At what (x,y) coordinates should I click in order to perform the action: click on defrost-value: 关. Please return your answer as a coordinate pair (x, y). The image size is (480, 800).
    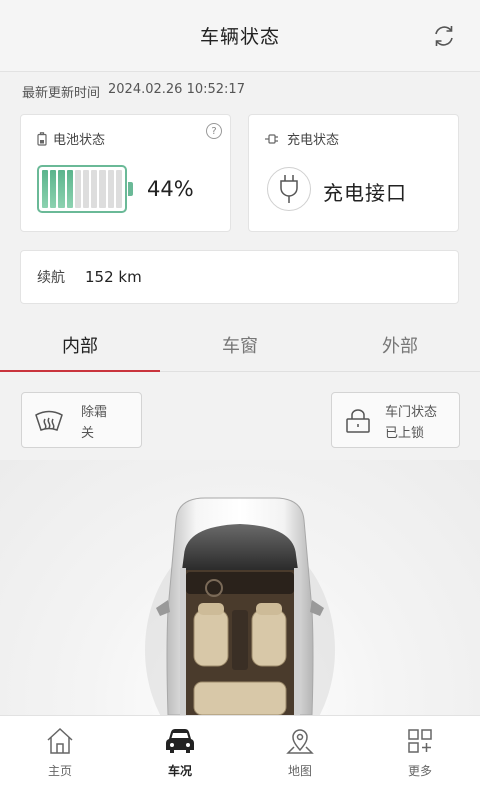
    Looking at the image, I should click on (88, 433).